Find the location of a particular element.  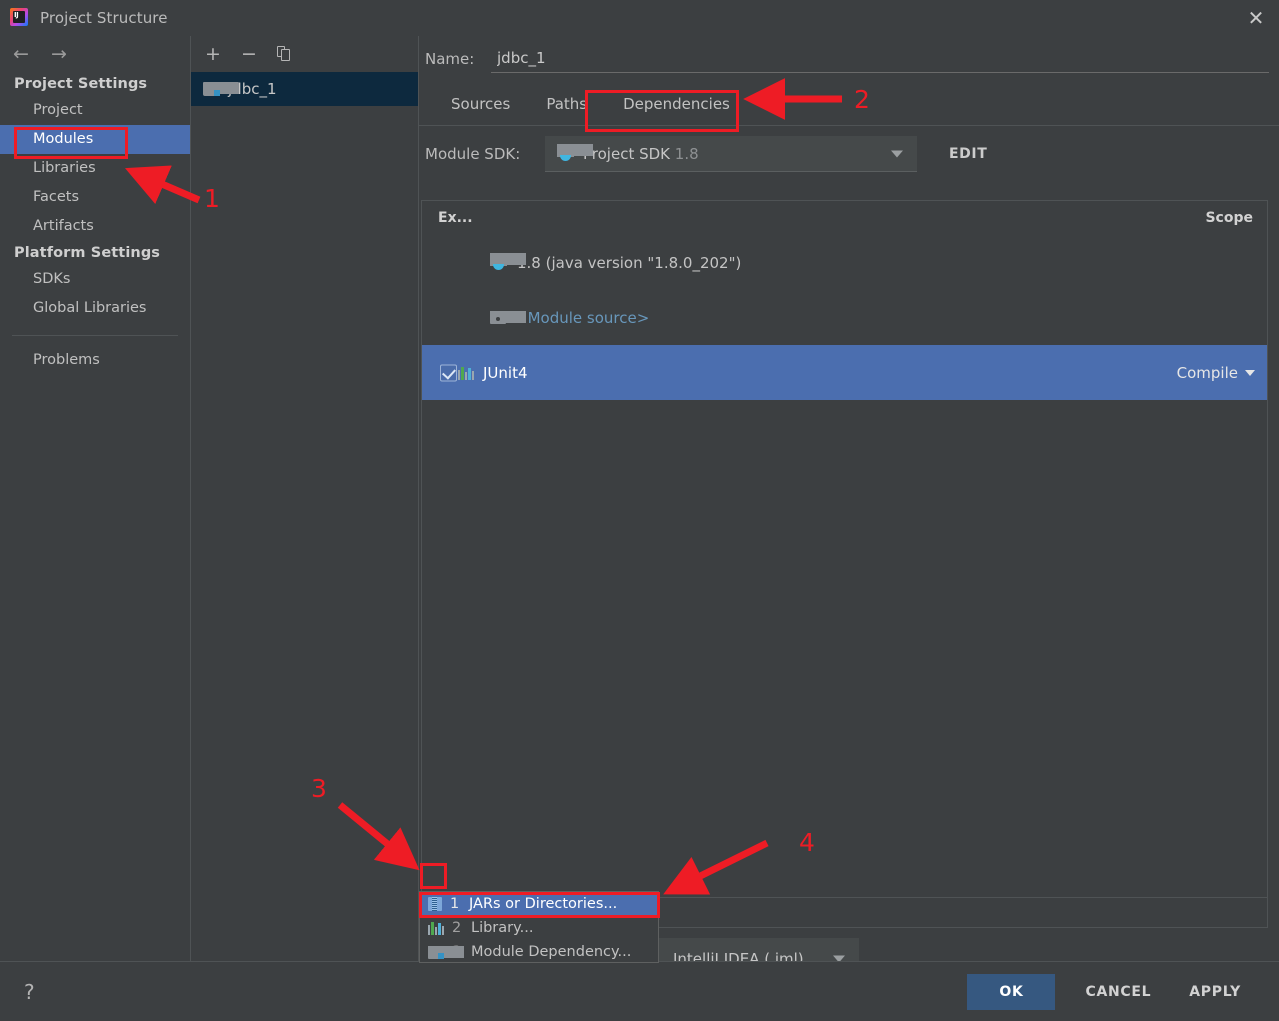

dependency-name: 1.8 (java version "1.8.0_202") is located at coordinates (629, 262).